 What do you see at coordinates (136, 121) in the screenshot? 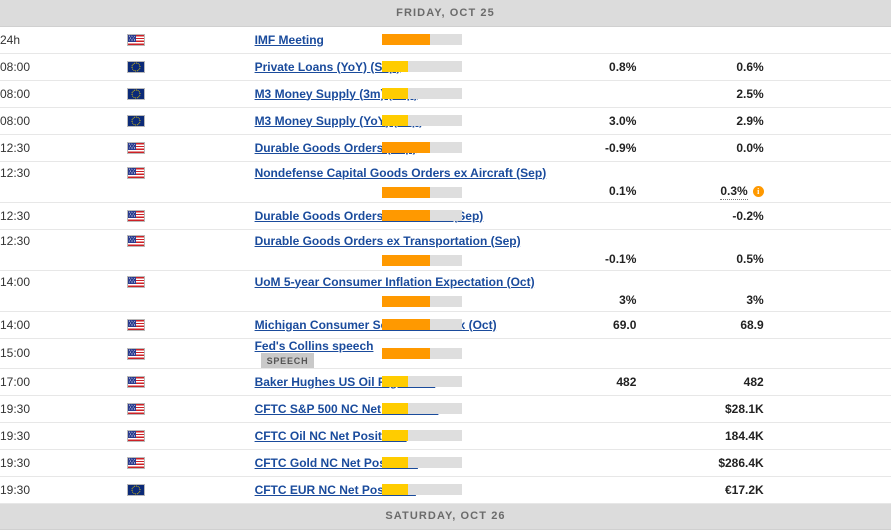
I see `eu-flag-icon` at bounding box center [136, 121].